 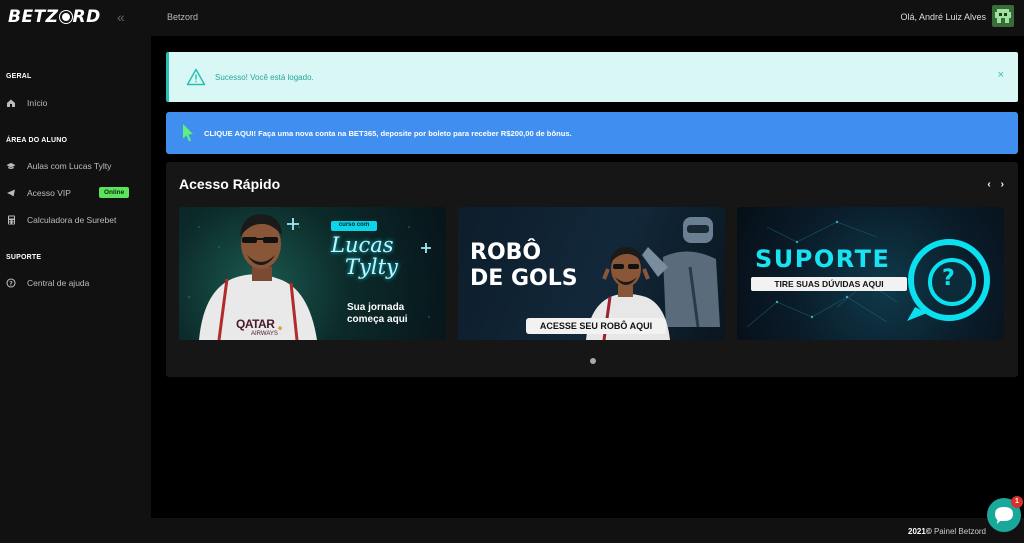 I want to click on soccer-ball-icon, so click(x=65, y=17).